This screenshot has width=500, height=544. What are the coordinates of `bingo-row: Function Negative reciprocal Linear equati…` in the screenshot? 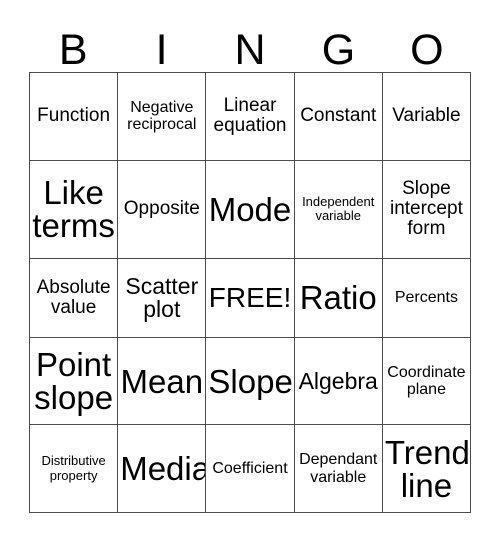 It's located at (251, 117).